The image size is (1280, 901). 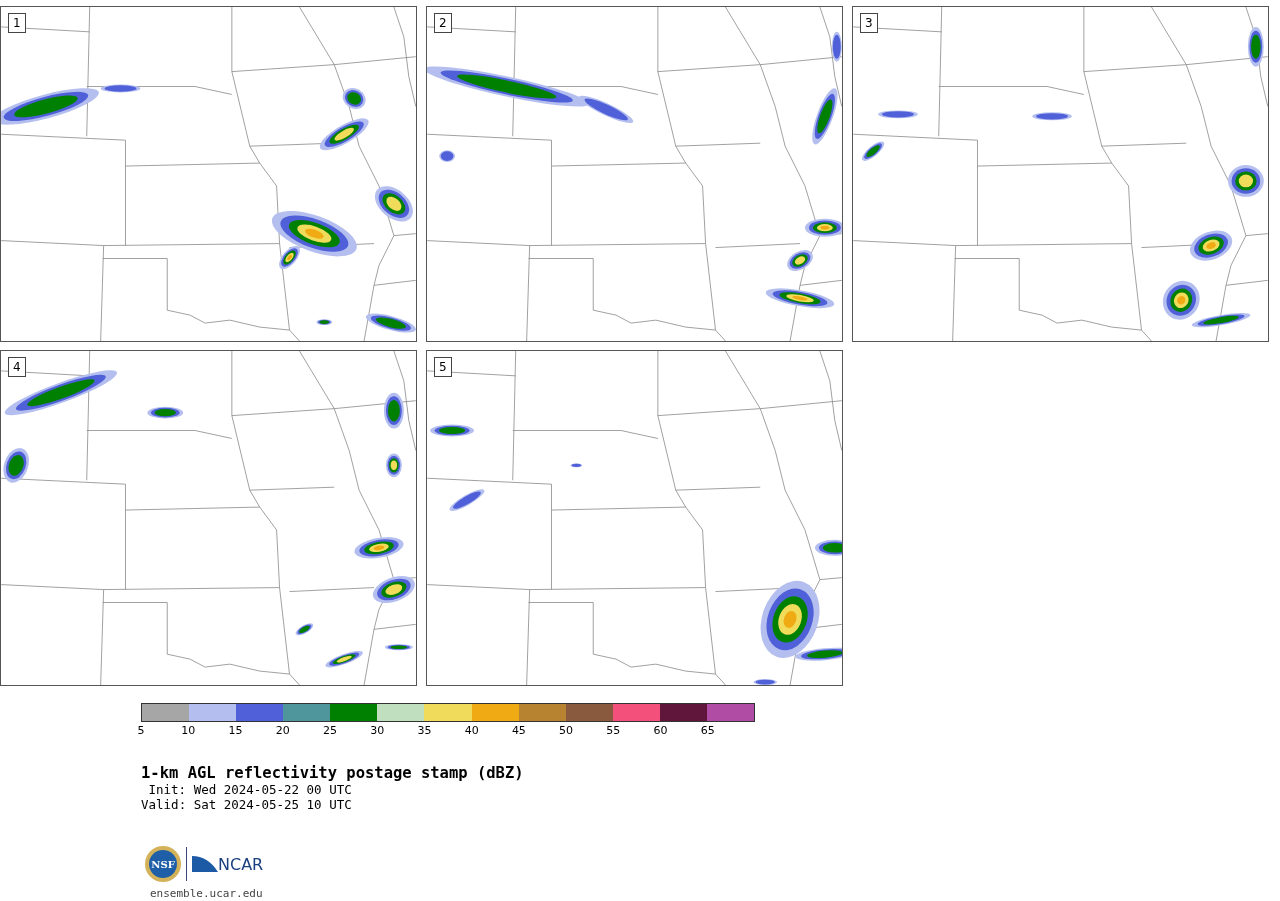 What do you see at coordinates (869, 23) in the screenshot?
I see `panel-number: 3` at bounding box center [869, 23].